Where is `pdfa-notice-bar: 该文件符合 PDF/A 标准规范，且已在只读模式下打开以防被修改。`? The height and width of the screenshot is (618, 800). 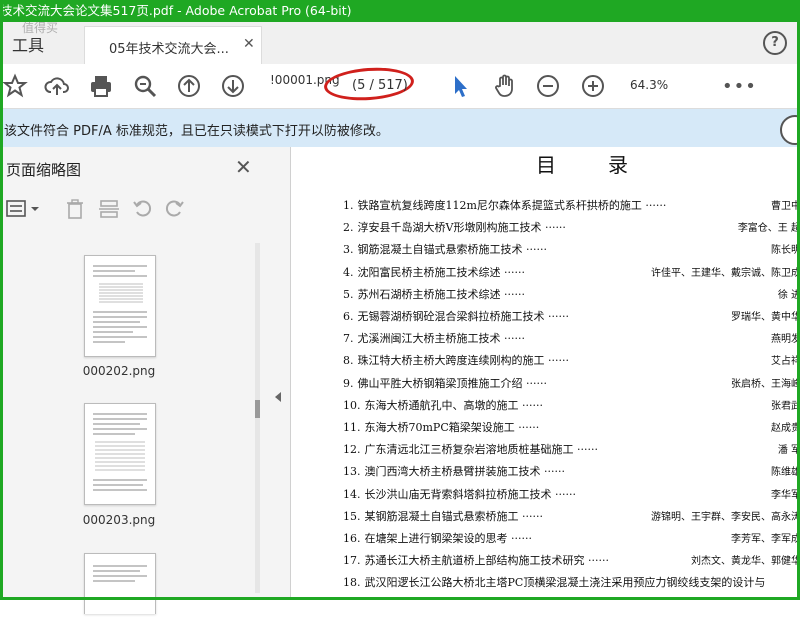
pdfa-notice-bar: 该文件符合 PDF/A 标准规范，且已在只读模式下打开以防被修改。 is located at coordinates (400, 128).